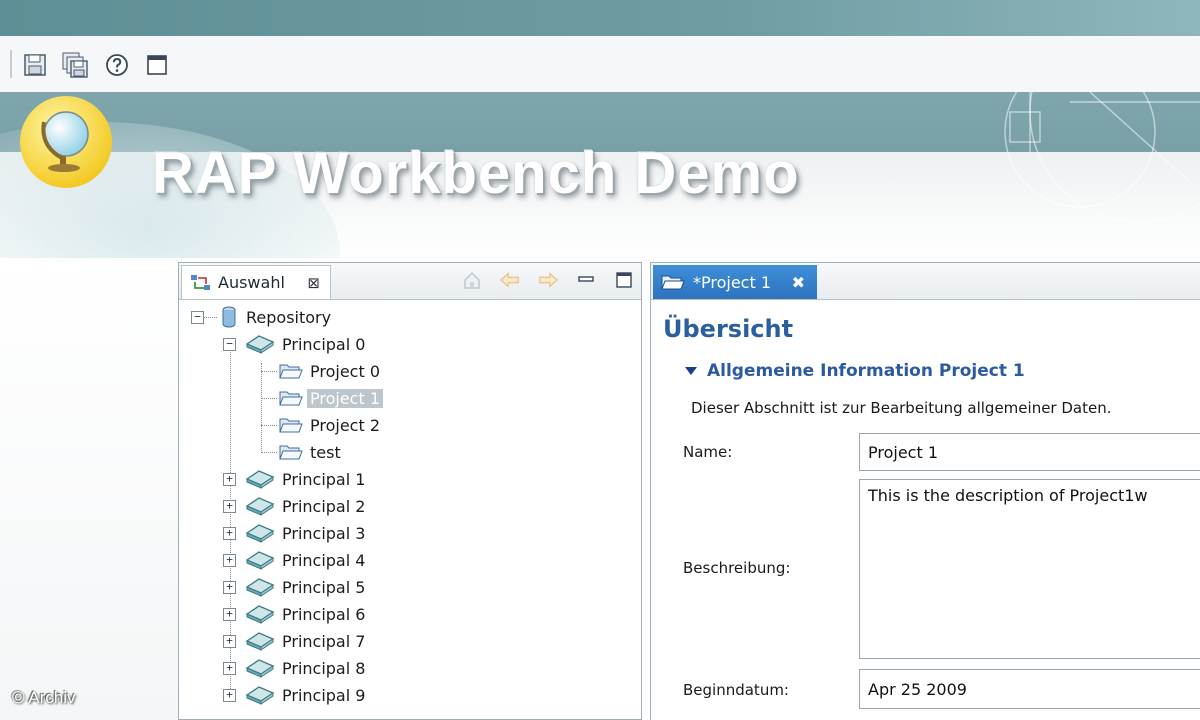 The width and height of the screenshot is (1200, 720). I want to click on tree-node-project: Project 2, so click(331, 425).